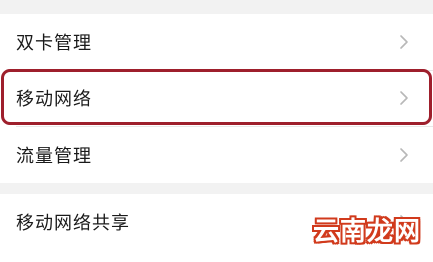  I want to click on settings-item-label: 双卡管理, so click(54, 43).